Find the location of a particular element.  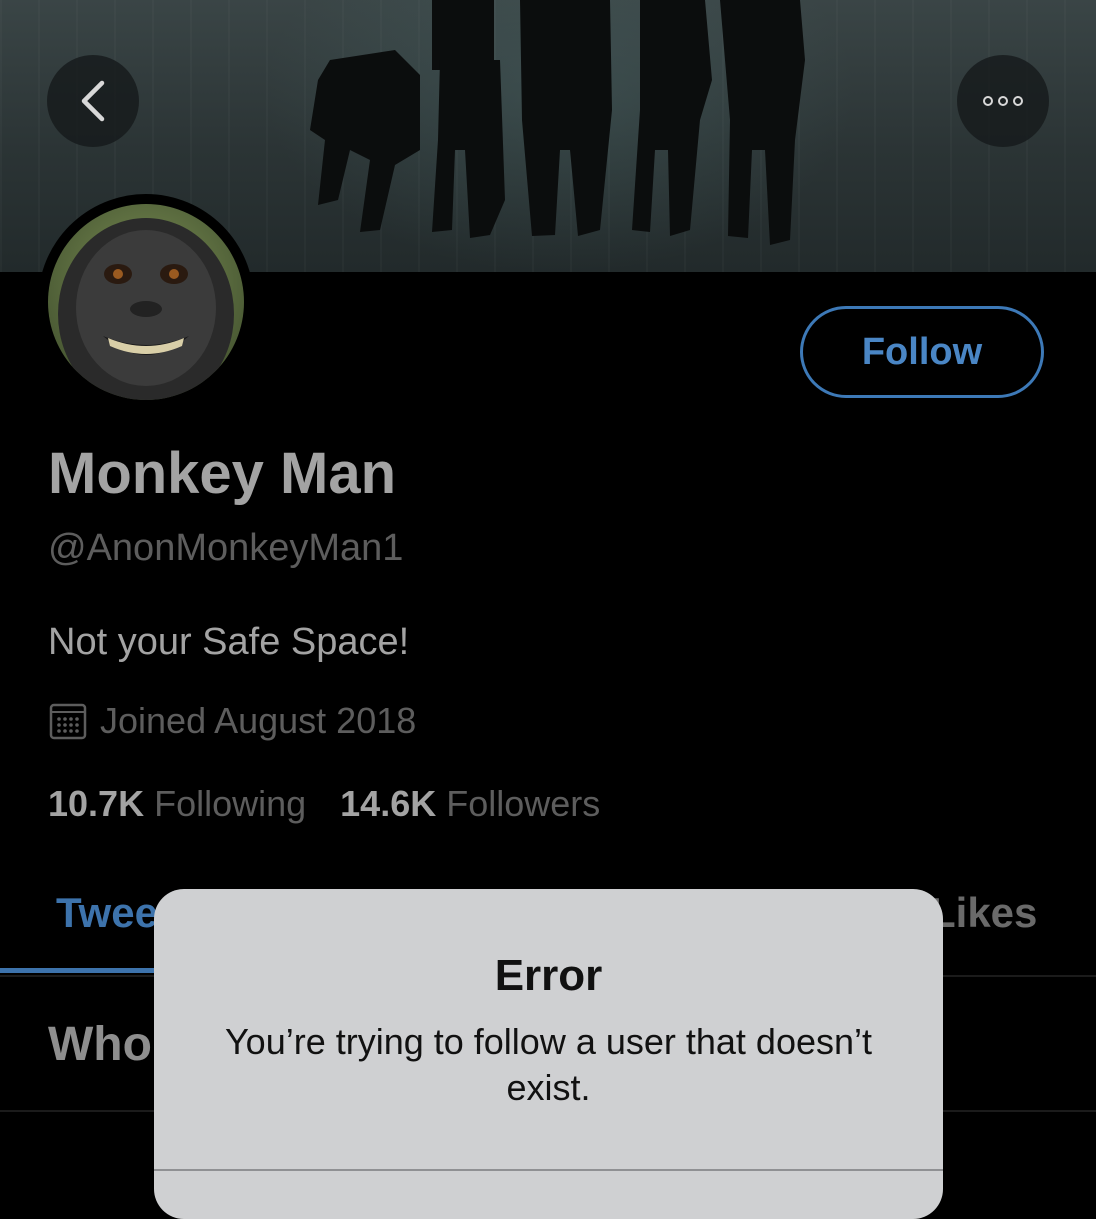

display-name: Monkey Man is located at coordinates (222, 473).